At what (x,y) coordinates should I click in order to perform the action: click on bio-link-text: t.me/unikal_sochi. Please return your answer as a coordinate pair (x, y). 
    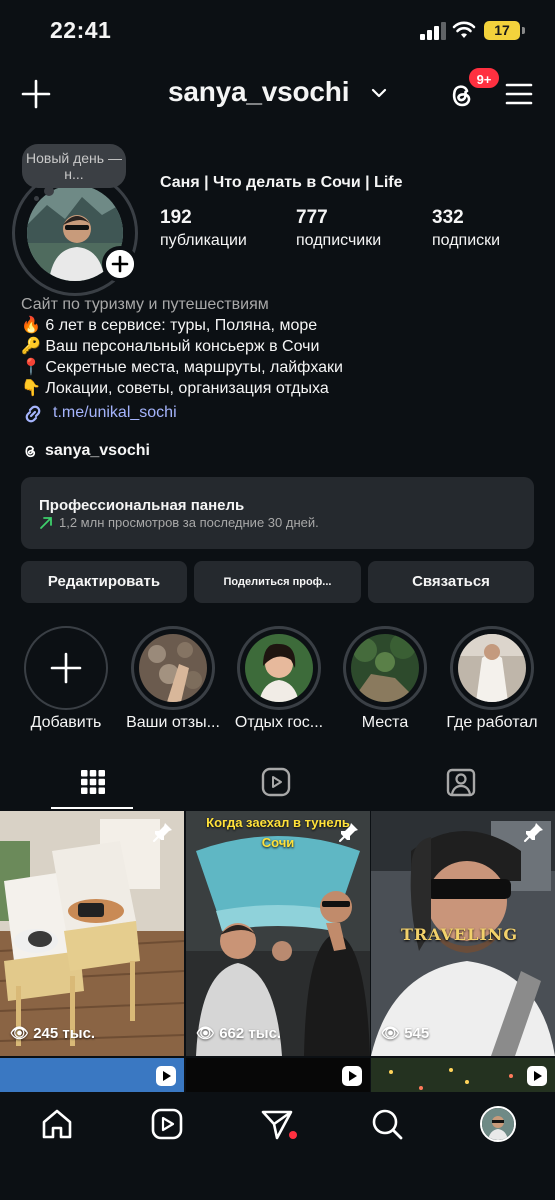
    Looking at the image, I should click on (115, 413).